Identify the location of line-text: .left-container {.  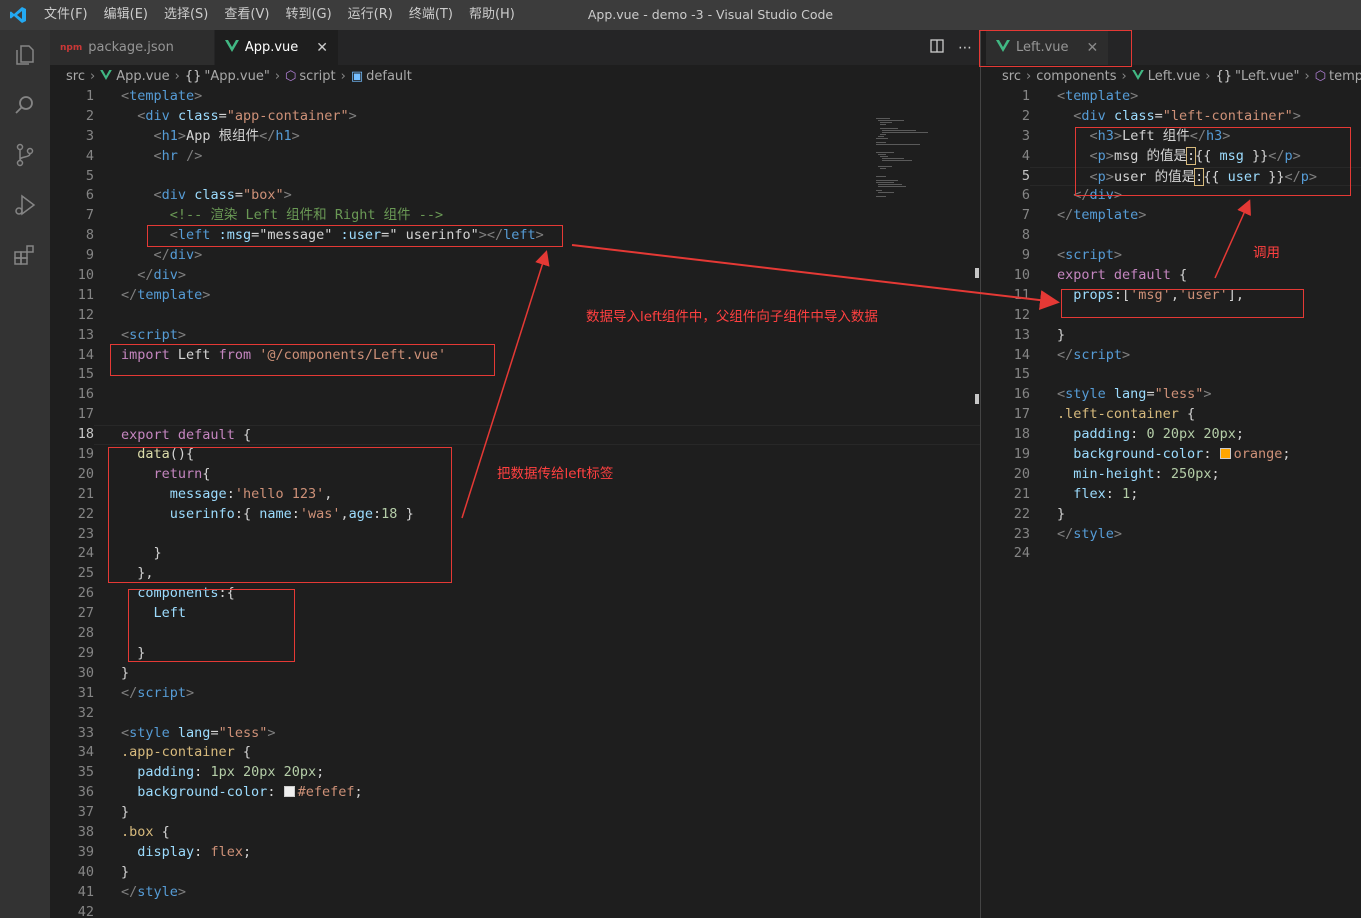
(1195, 415).